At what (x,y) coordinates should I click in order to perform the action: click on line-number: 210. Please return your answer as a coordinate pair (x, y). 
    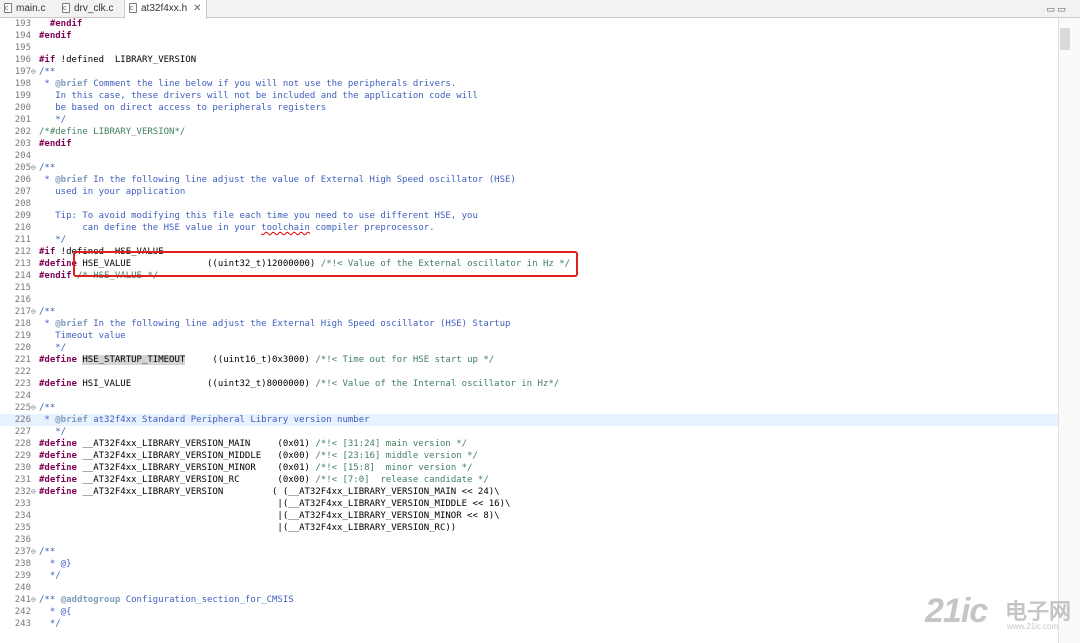
    Looking at the image, I should click on (22, 228).